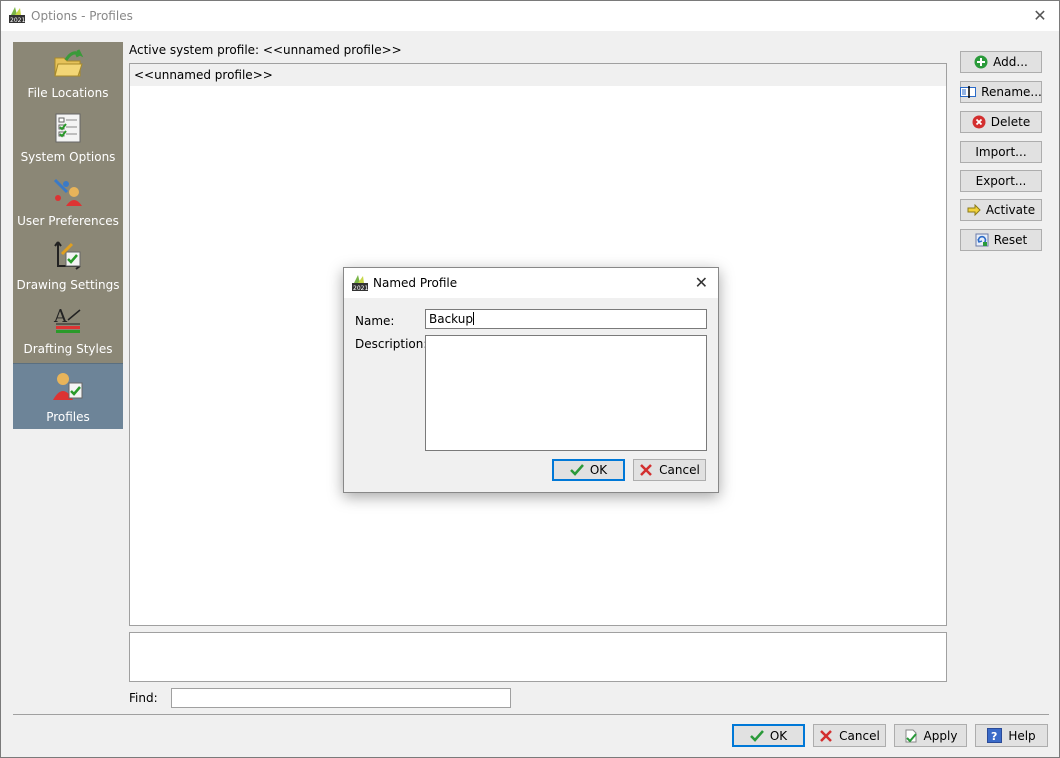 The height and width of the screenshot is (758, 1060). I want to click on sidebar-item-drafting-styles: A Drafting Styles, so click(68, 330).